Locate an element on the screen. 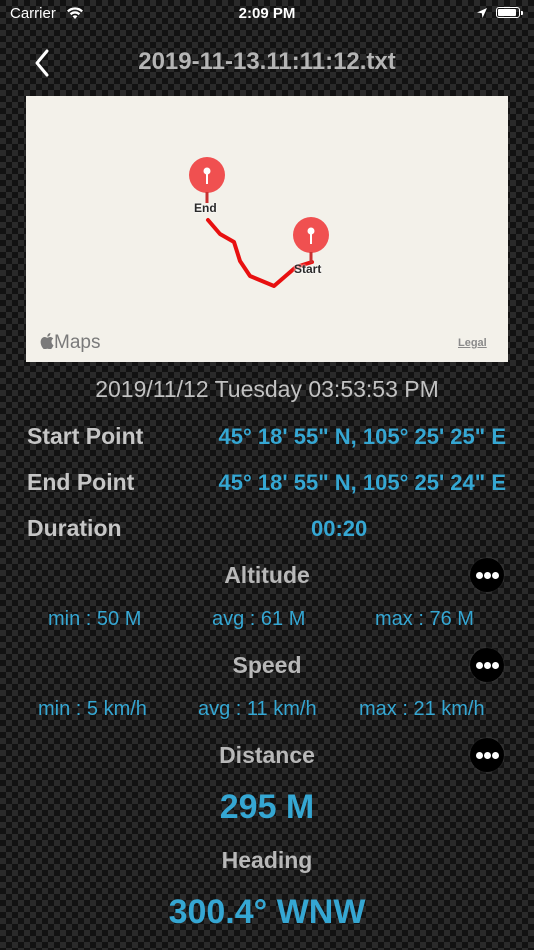 This screenshot has width=534, height=950. legal-link: Legal is located at coordinates (472, 343).